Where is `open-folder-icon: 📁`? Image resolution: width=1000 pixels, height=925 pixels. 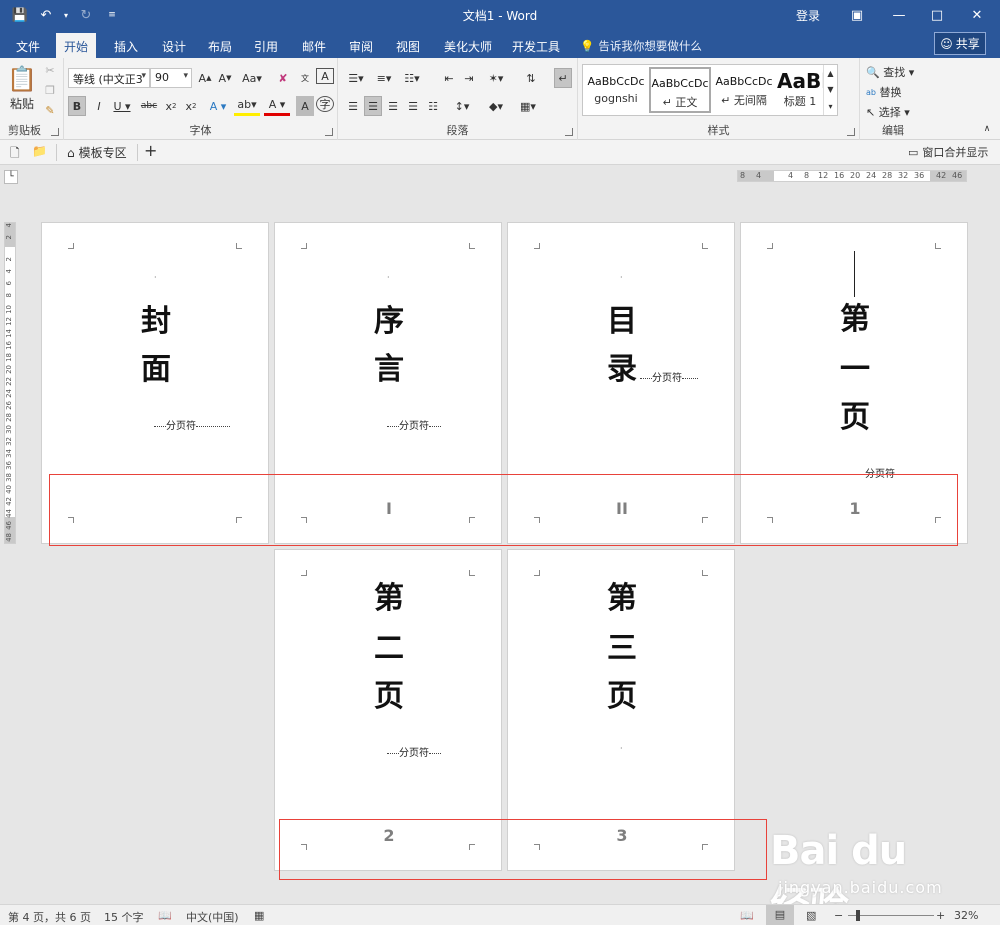
open-folder-icon: 📁 is located at coordinates (39, 151).